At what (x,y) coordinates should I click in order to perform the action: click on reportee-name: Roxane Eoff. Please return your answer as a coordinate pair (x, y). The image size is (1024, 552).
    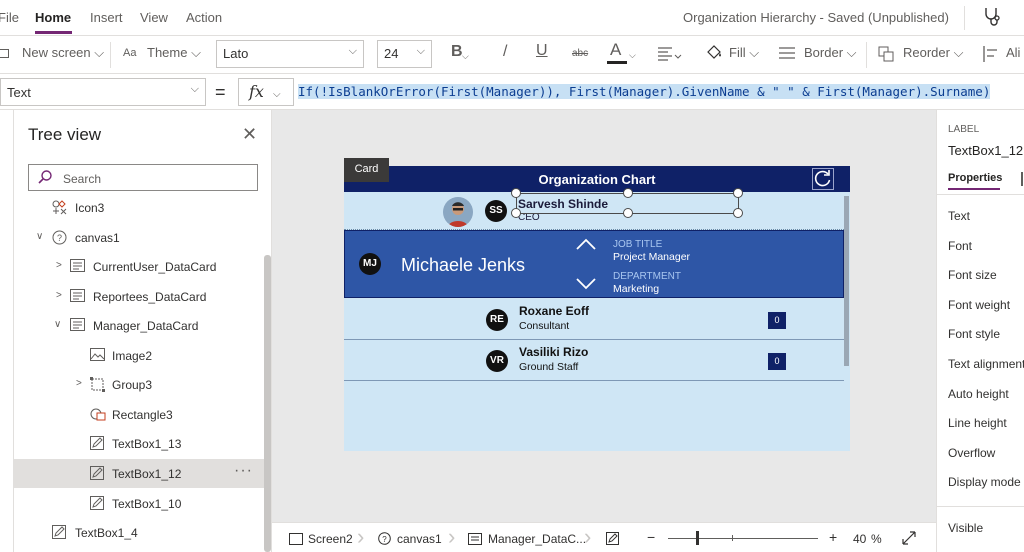
    Looking at the image, I should click on (554, 311).